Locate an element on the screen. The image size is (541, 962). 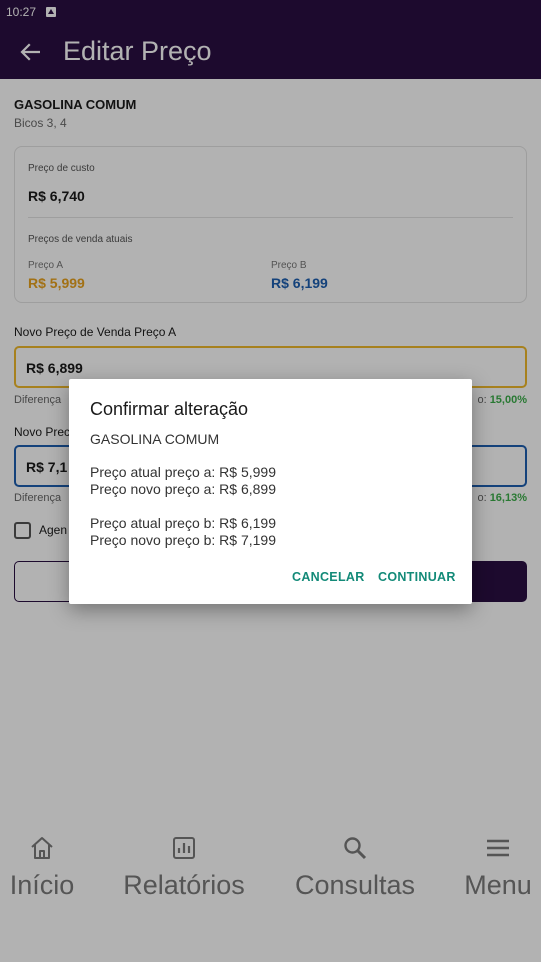
cancel-button: CANCELAR is located at coordinates (328, 577).